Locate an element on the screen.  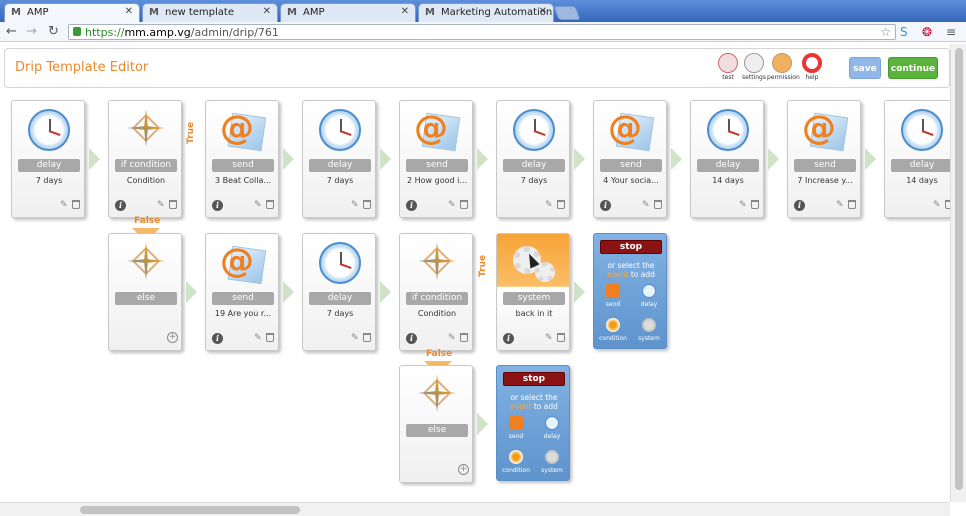
lifebuoy-icon is located at coordinates (812, 63).